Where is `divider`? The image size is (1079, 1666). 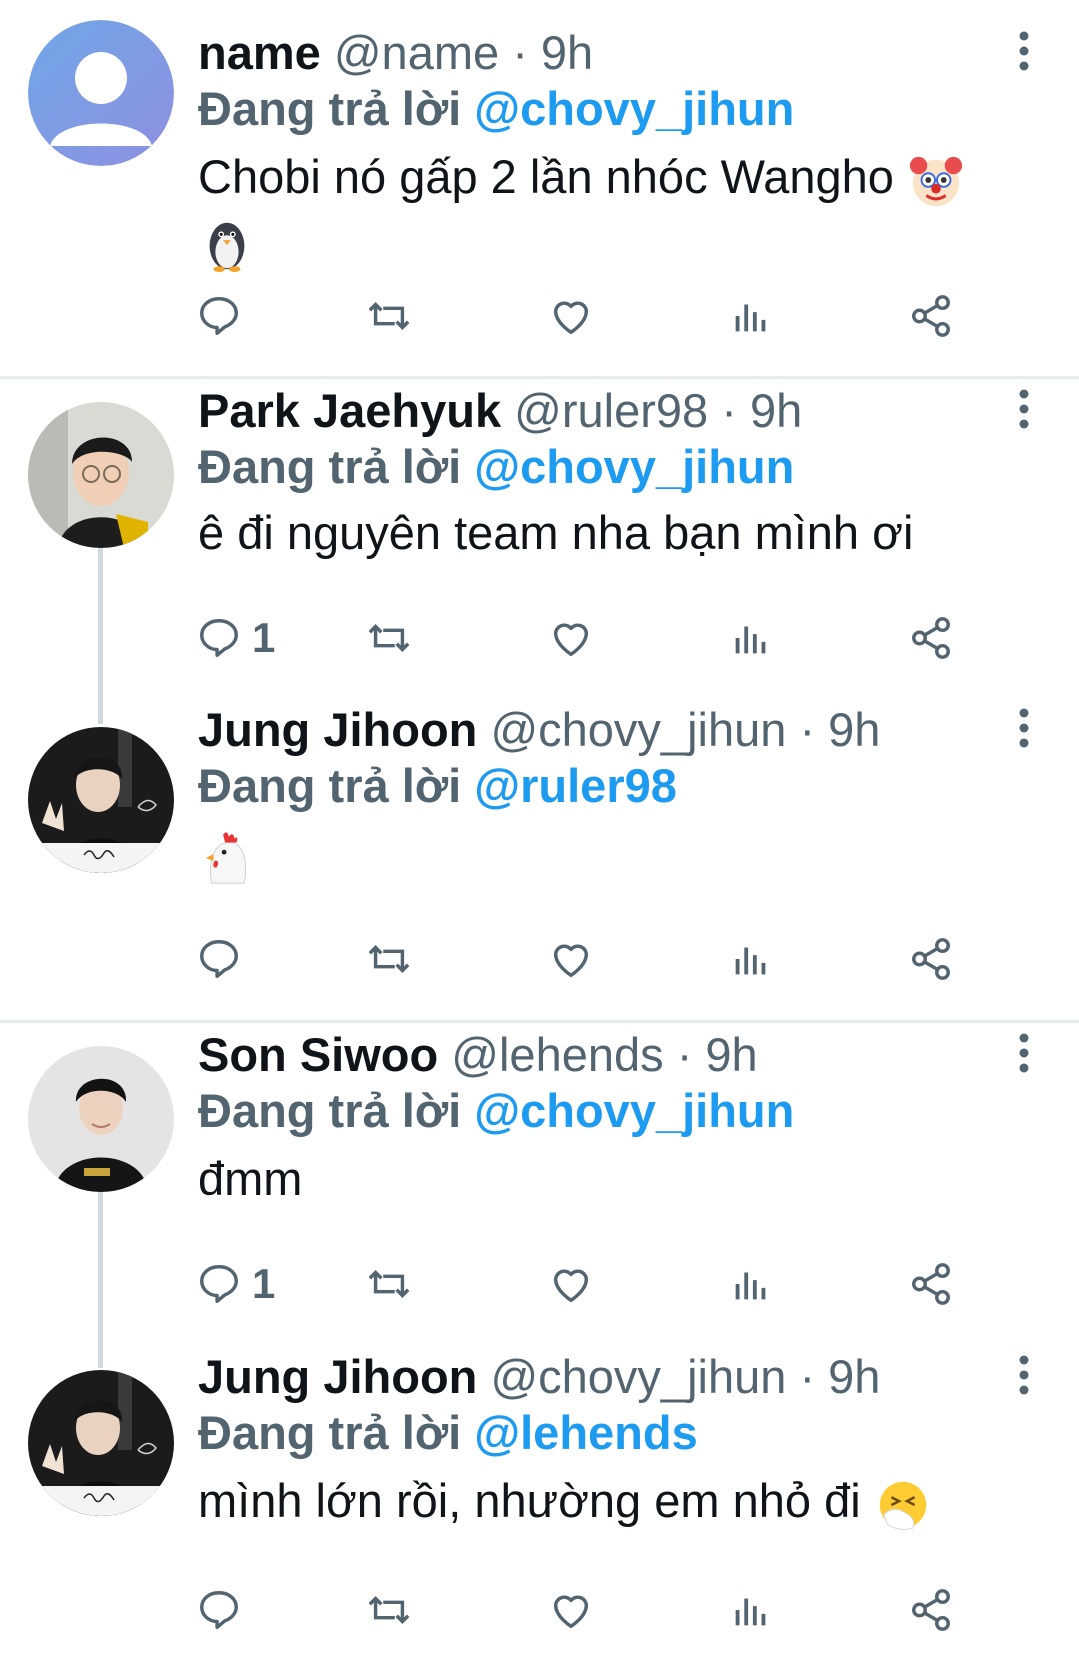 divider is located at coordinates (539, 1021).